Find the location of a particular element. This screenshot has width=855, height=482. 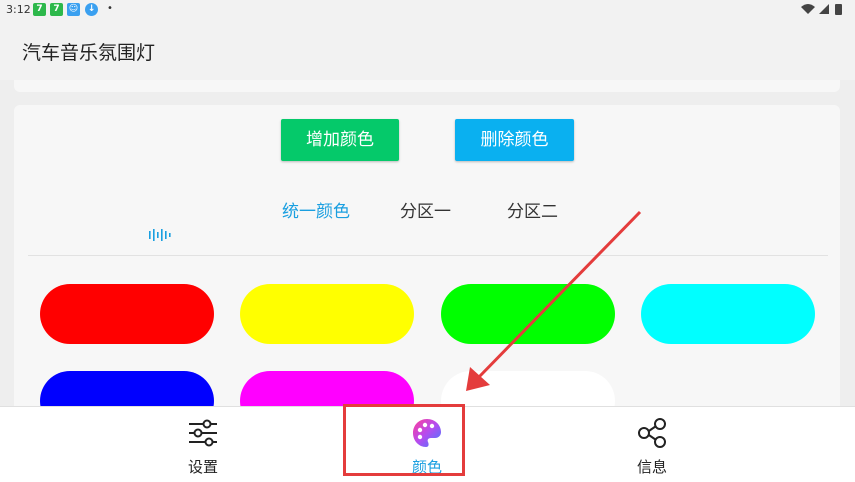

wifi-icon is located at coordinates (808, 9).